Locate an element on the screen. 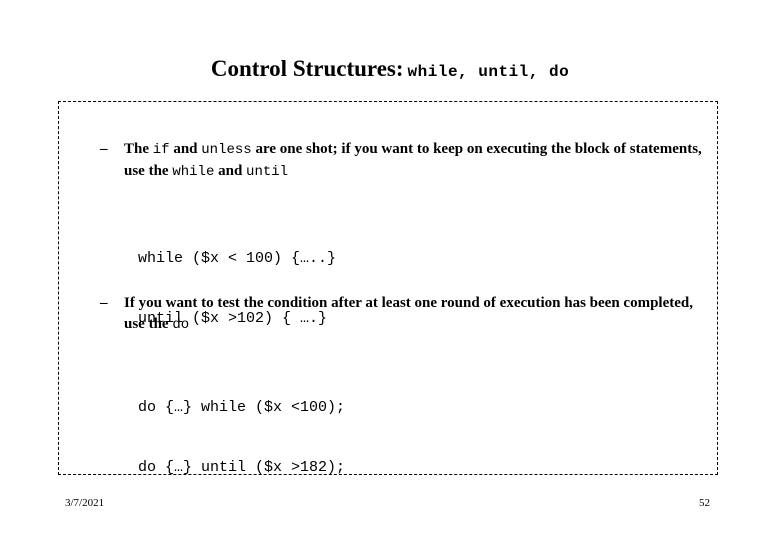 The width and height of the screenshot is (780, 540). inline-text-run: The is located at coordinates (138, 149).